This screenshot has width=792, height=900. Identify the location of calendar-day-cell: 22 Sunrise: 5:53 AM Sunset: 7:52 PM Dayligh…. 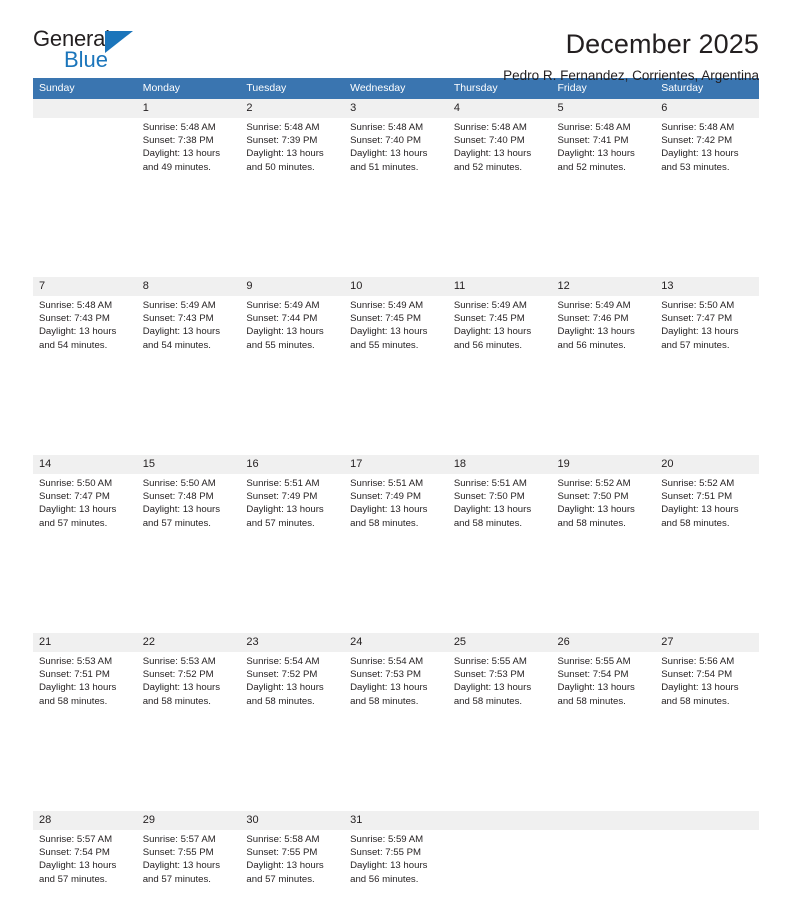
(188, 677).